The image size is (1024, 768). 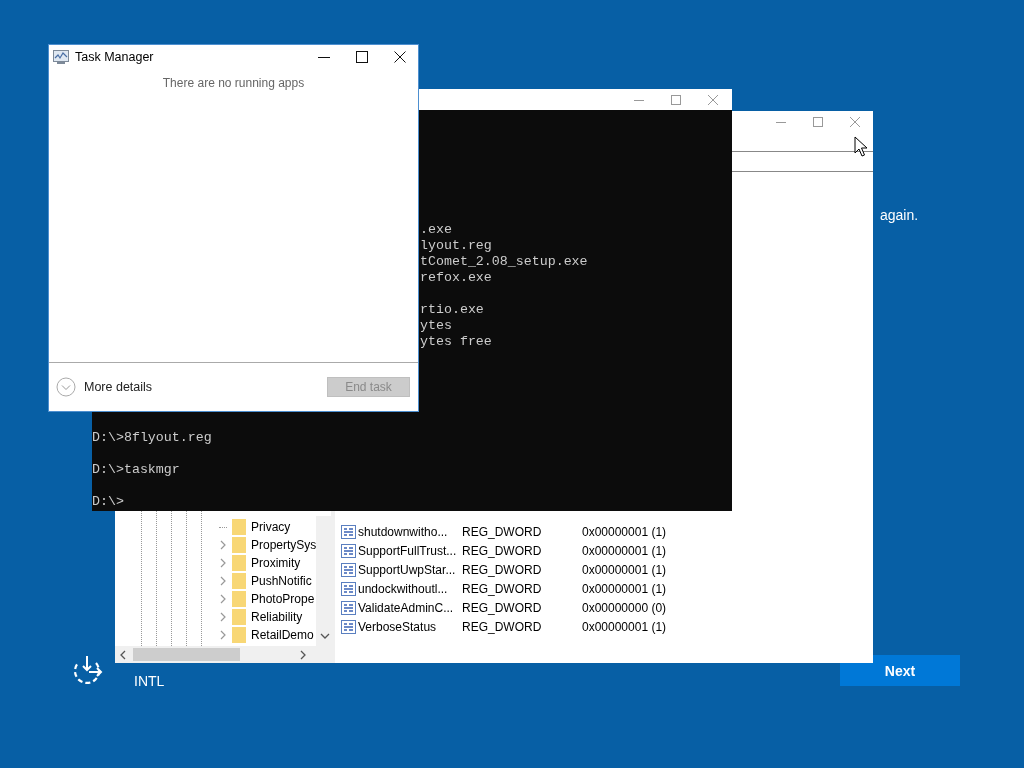 I want to click on horizontal-scrollbar, so click(x=223, y=654).